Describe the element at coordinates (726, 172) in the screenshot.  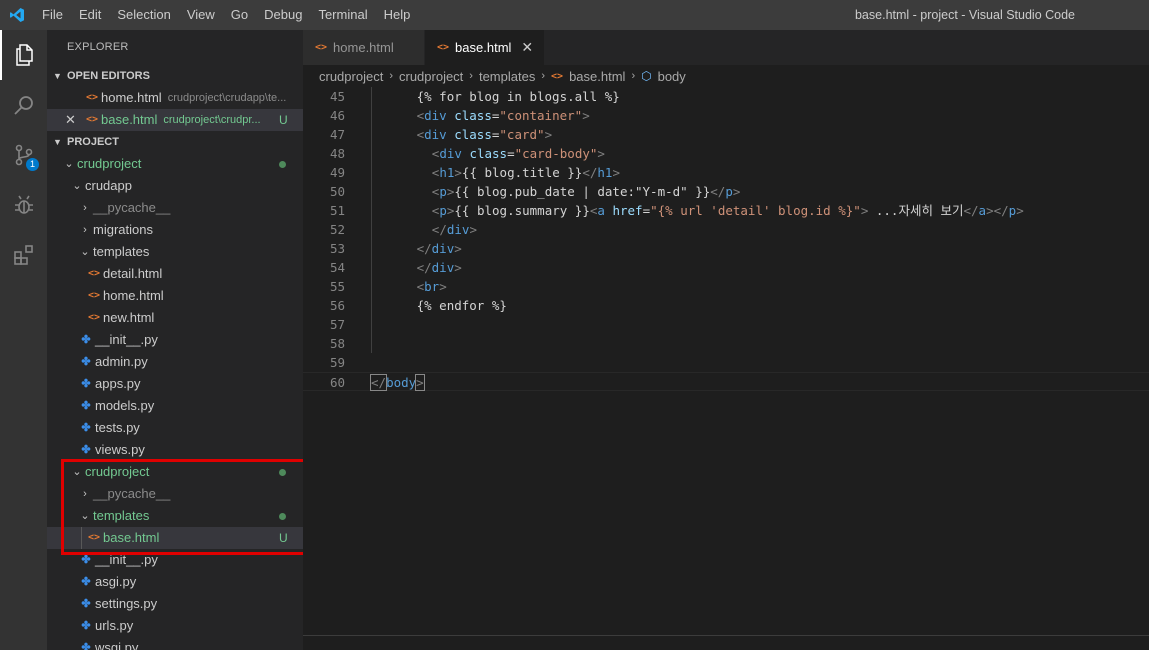
I see `code-line: 49 <h1>{{ blog.title }}</h1>` at that location.